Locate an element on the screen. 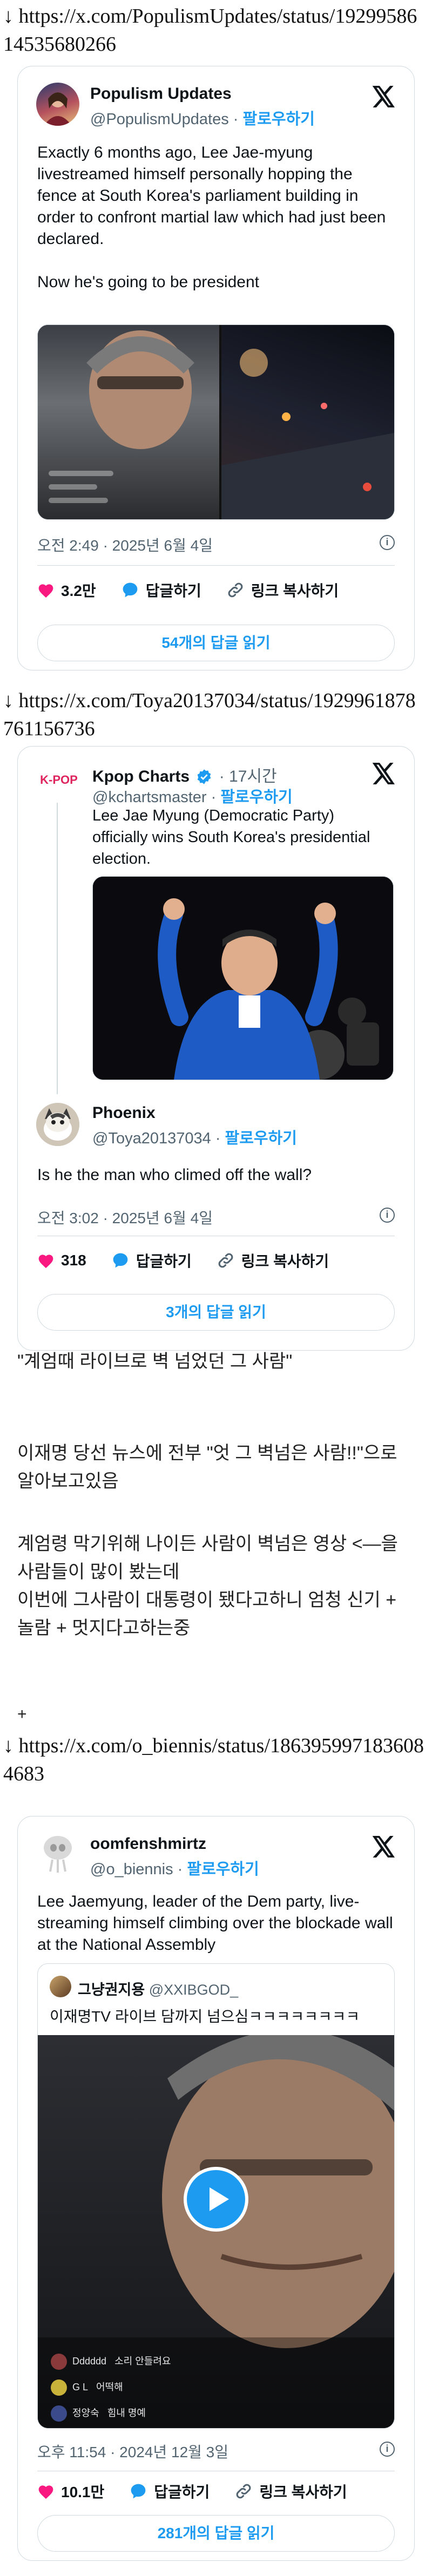 The height and width of the screenshot is (2576, 432). play-button is located at coordinates (216, 2199).